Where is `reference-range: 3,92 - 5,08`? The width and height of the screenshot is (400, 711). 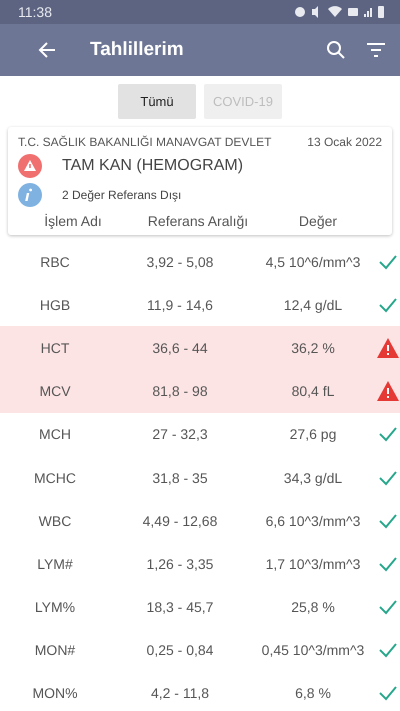 reference-range: 3,92 - 5,08 is located at coordinates (180, 262).